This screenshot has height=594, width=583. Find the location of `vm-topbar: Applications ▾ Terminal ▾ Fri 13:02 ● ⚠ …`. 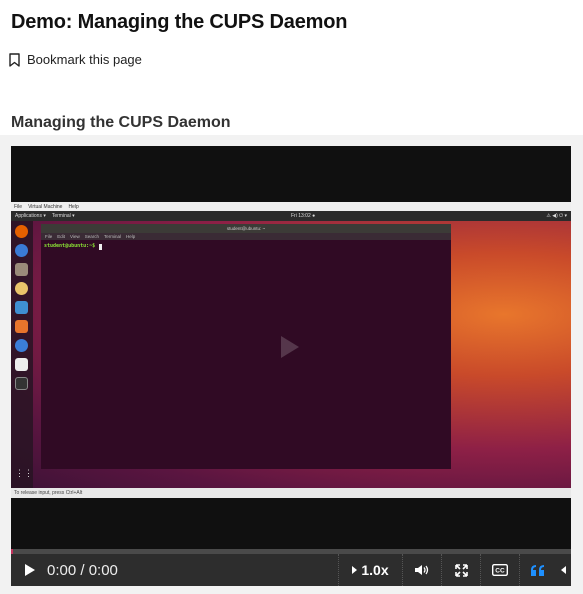

vm-topbar: Applications ▾ Terminal ▾ Fri 13:02 ● ⚠ … is located at coordinates (291, 216).